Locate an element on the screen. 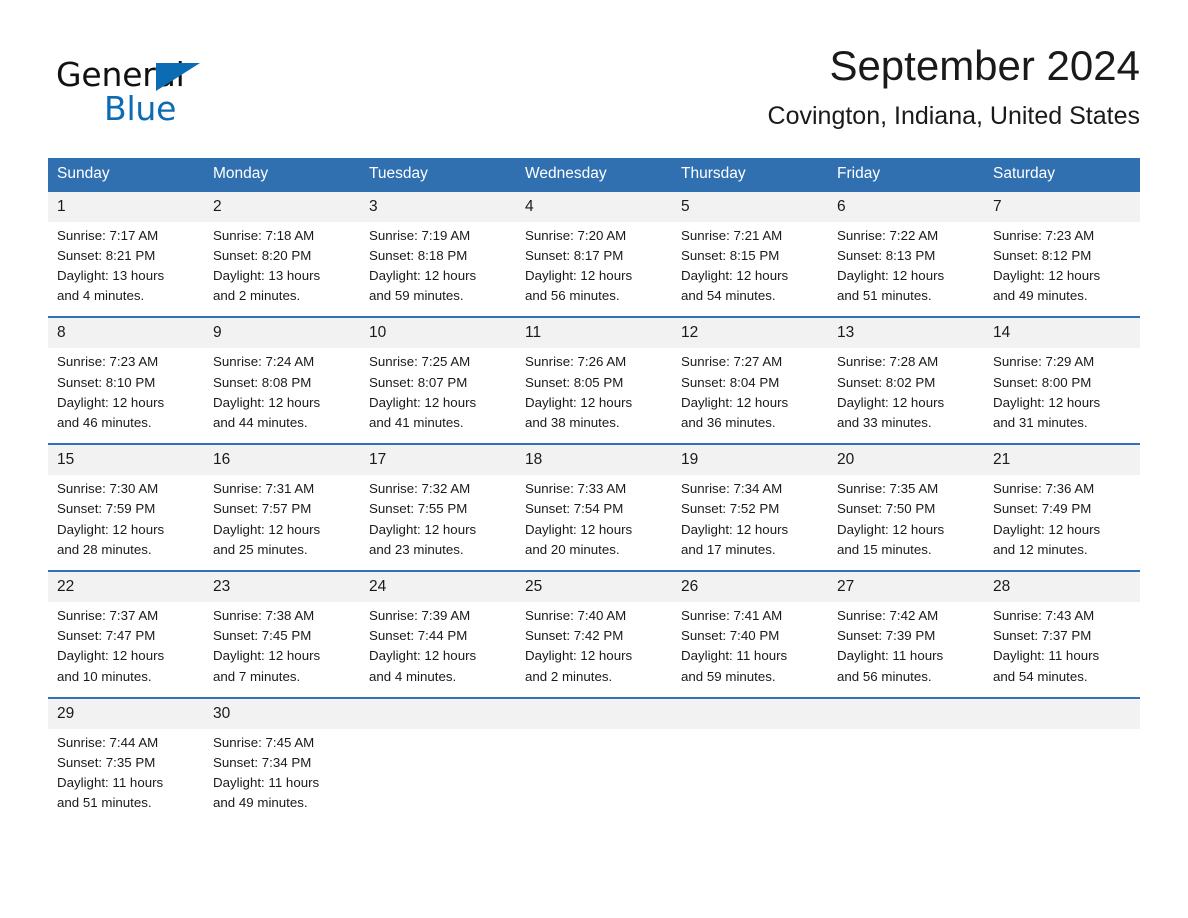 The image size is (1188, 918). day-number: 3 is located at coordinates (438, 207).